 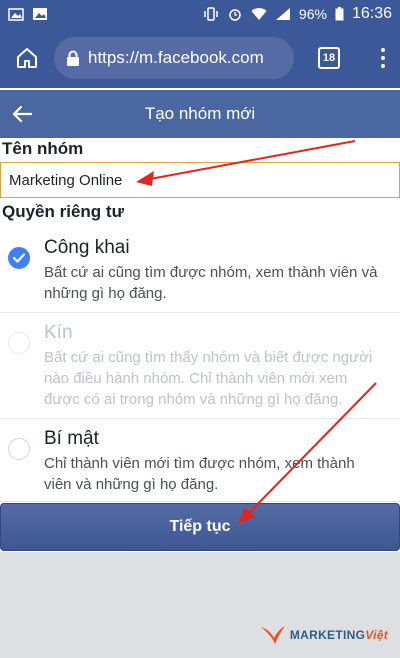 I want to click on url-text: https://m.facebook.com, so click(x=176, y=57).